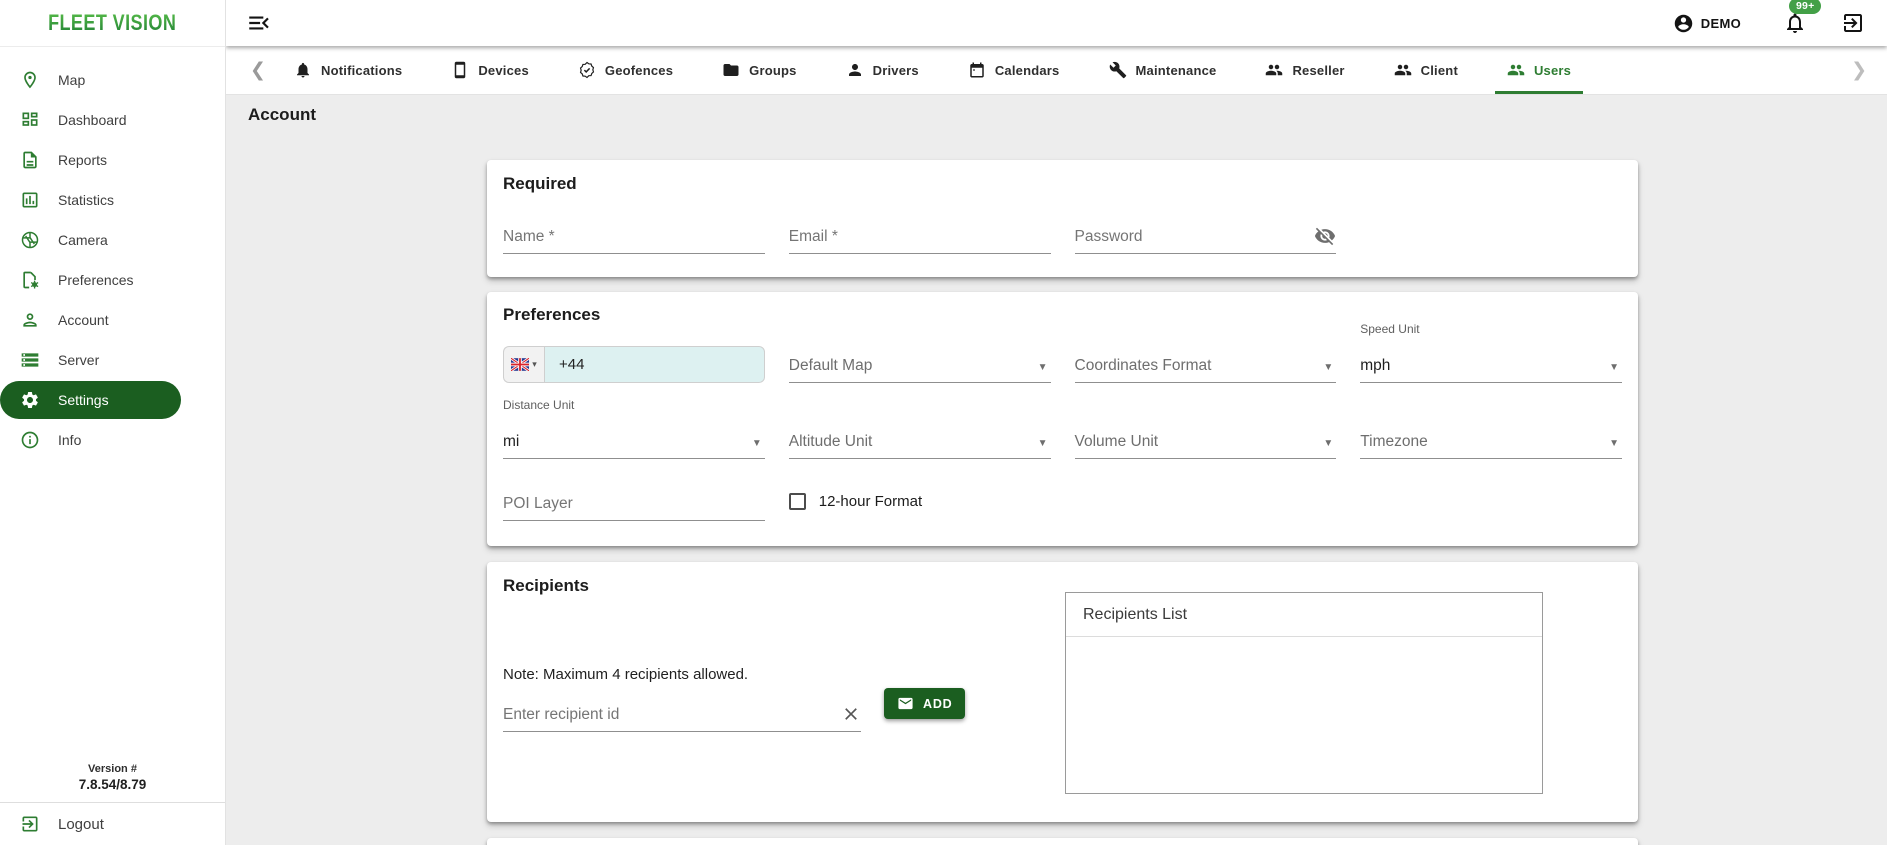 This screenshot has height=845, width=1887. I want to click on server-list-icon, so click(30, 360).